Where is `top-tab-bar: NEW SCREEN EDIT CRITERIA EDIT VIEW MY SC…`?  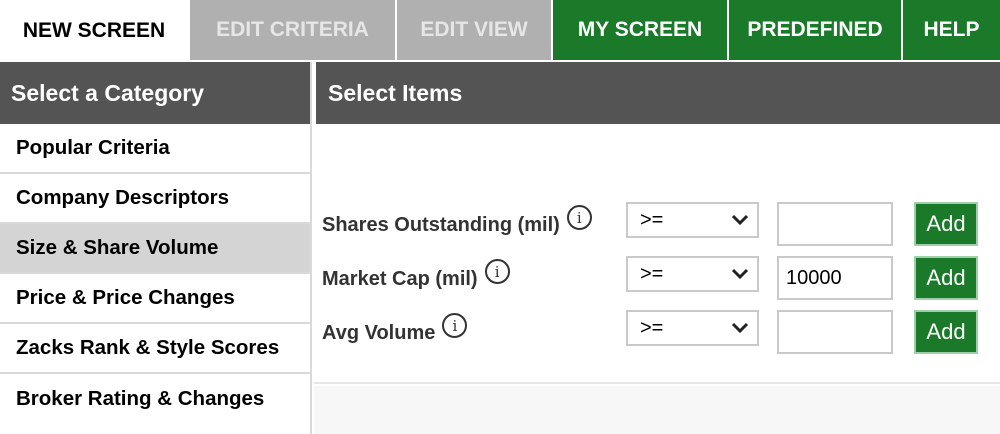
top-tab-bar: NEW SCREEN EDIT CRITERIA EDIT VIEW MY SC… is located at coordinates (500, 31).